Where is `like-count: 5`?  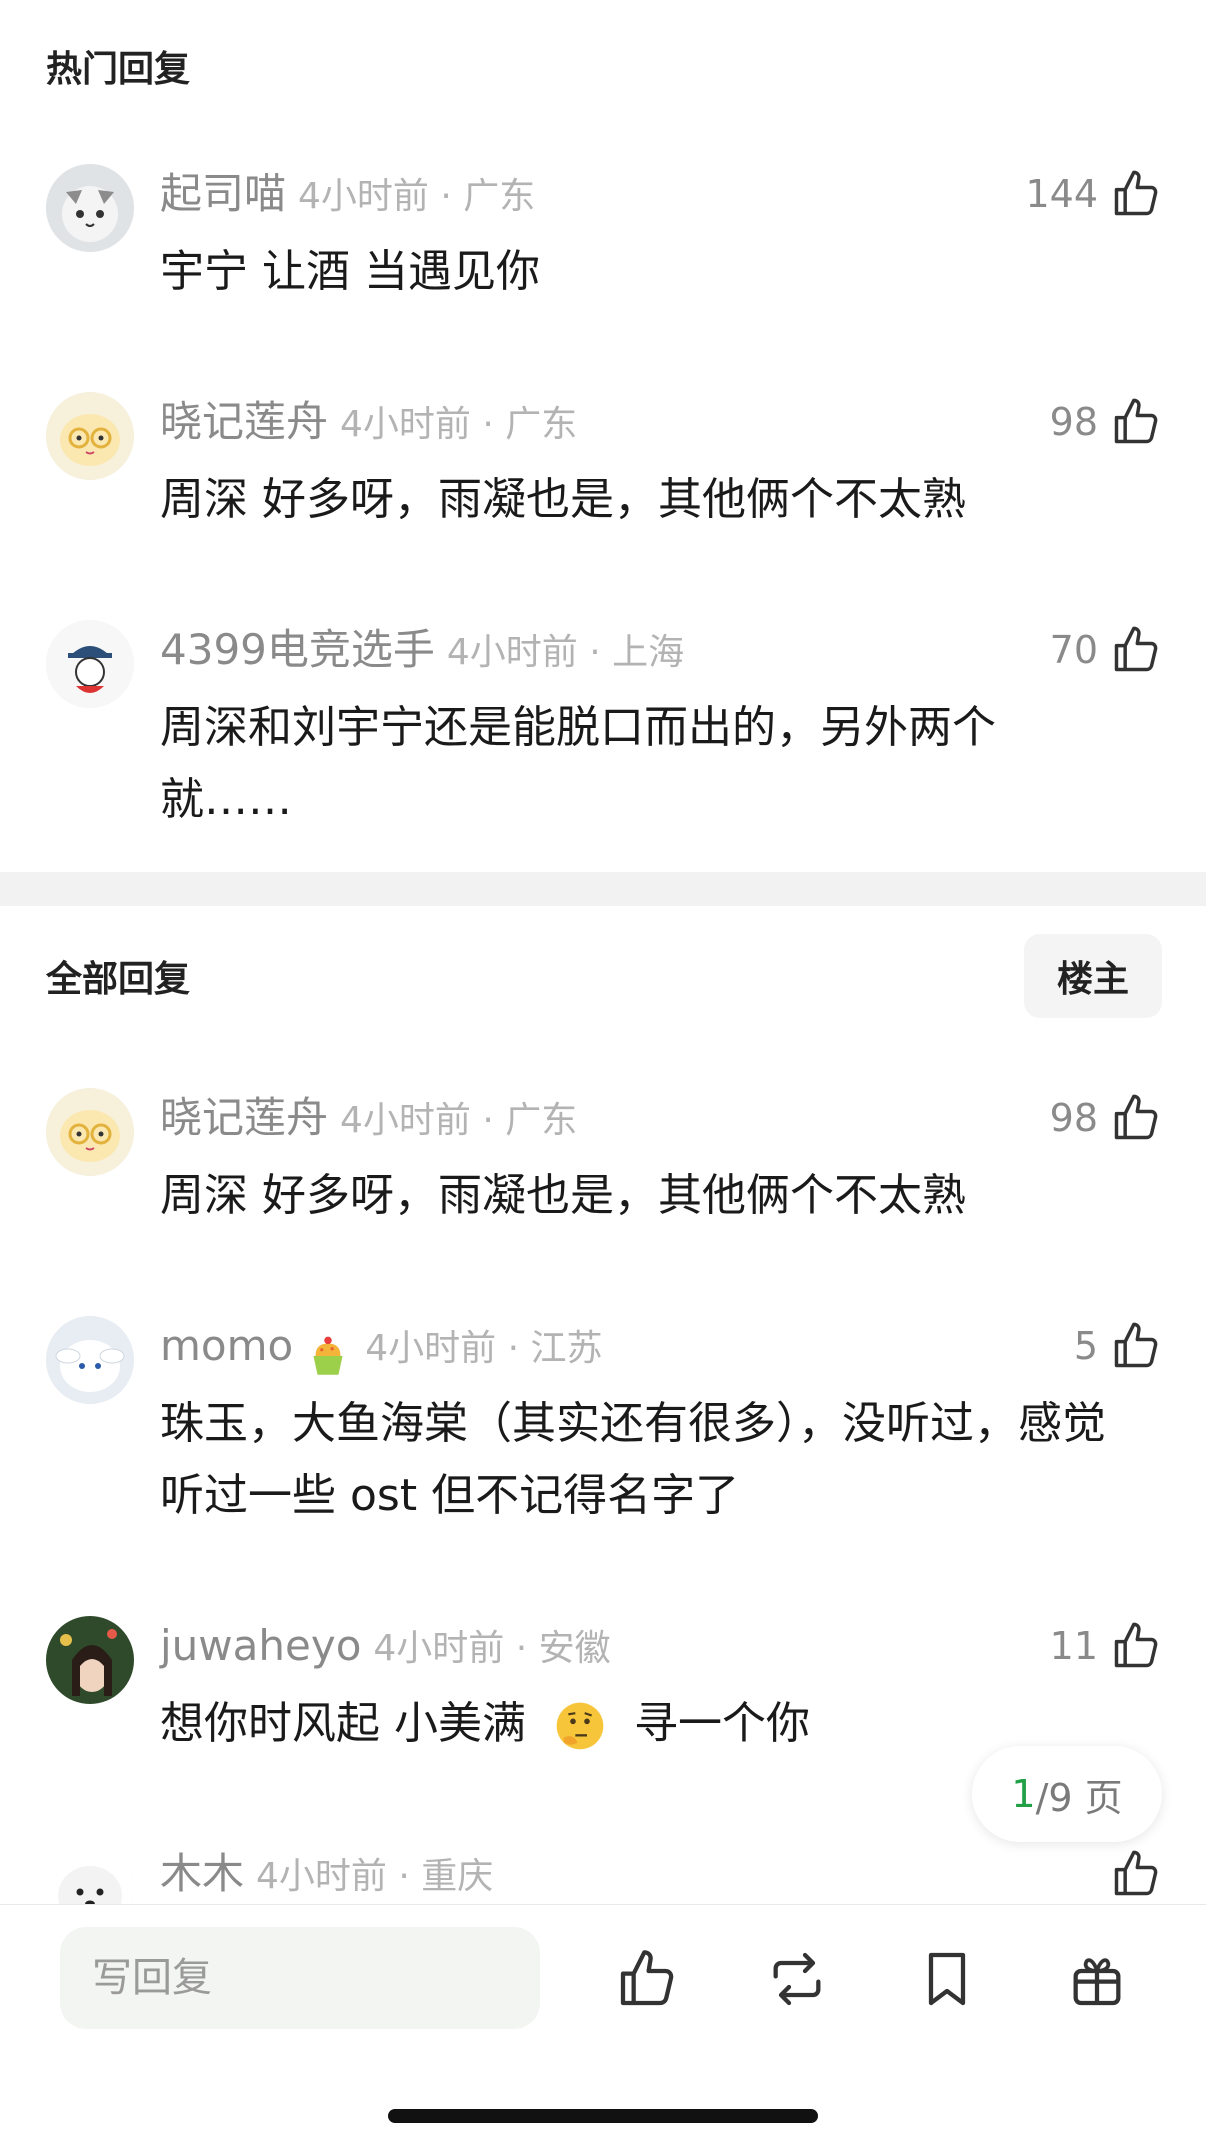
like-count: 5 is located at coordinates (1085, 1346).